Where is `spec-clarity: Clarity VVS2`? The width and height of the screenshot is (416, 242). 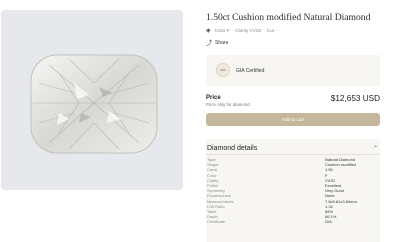 spec-clarity: Clarity VVS2 is located at coordinates (248, 30).